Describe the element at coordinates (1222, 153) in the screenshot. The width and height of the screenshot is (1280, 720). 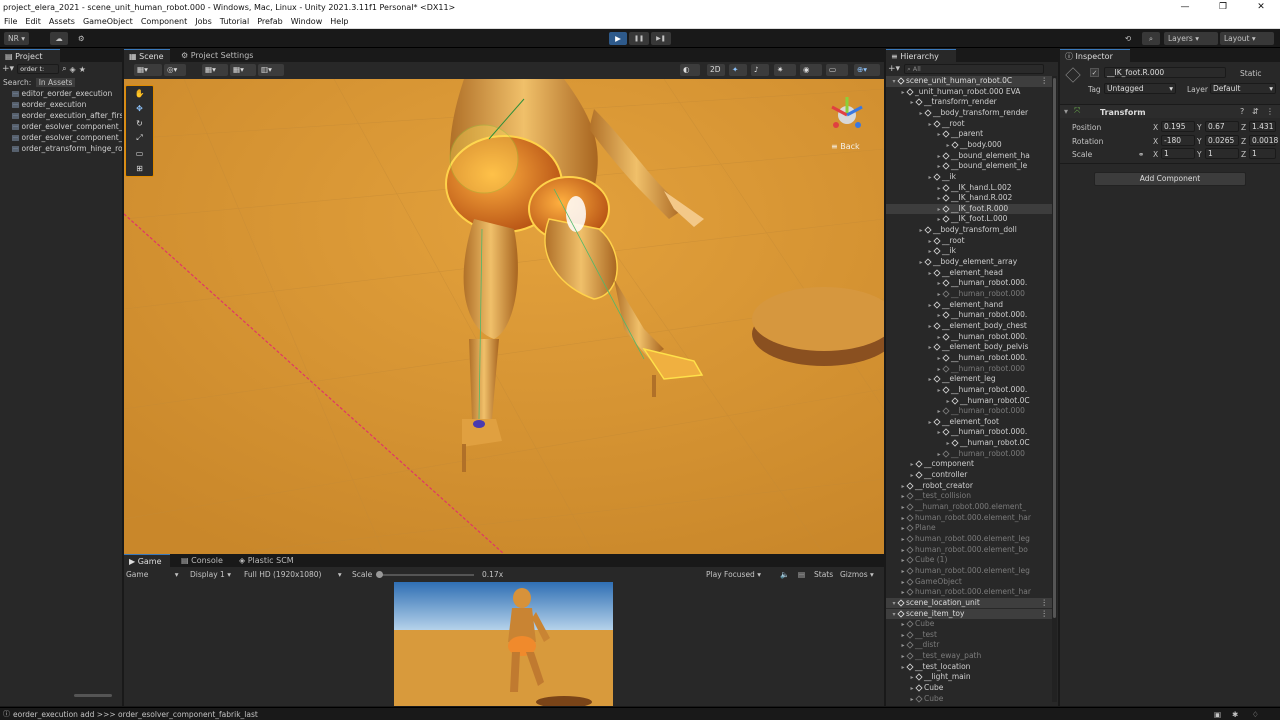
I see `scale-y-field: 1` at that location.